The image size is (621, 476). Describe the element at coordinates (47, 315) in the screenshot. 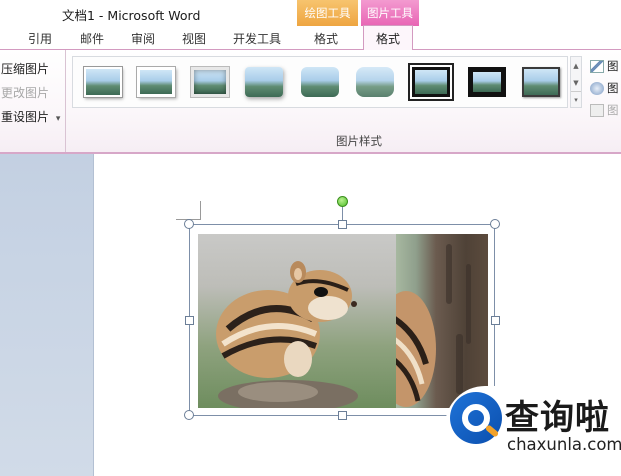

I see `document-background` at that location.